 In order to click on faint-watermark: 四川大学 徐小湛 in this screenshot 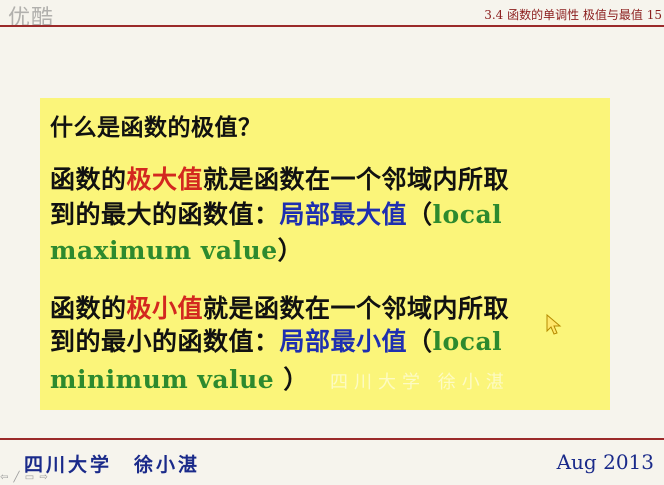, I will do `click(420, 382)`.